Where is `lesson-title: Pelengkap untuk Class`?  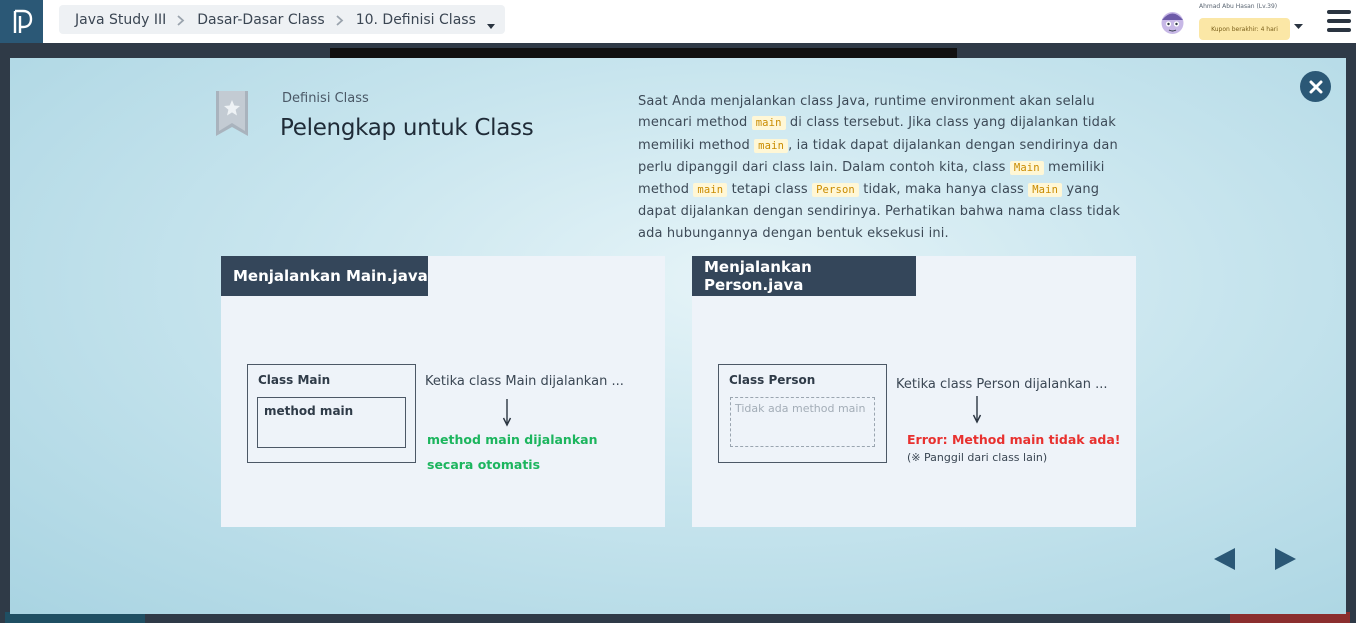
lesson-title: Pelengkap untuk Class is located at coordinates (407, 128).